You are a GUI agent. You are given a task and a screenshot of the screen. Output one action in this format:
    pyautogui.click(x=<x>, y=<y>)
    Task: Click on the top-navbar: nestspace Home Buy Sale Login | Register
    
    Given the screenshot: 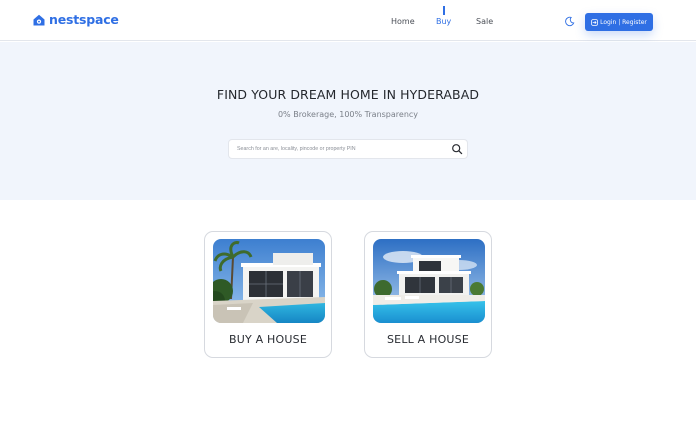 What is the action you would take?
    pyautogui.click(x=348, y=20)
    